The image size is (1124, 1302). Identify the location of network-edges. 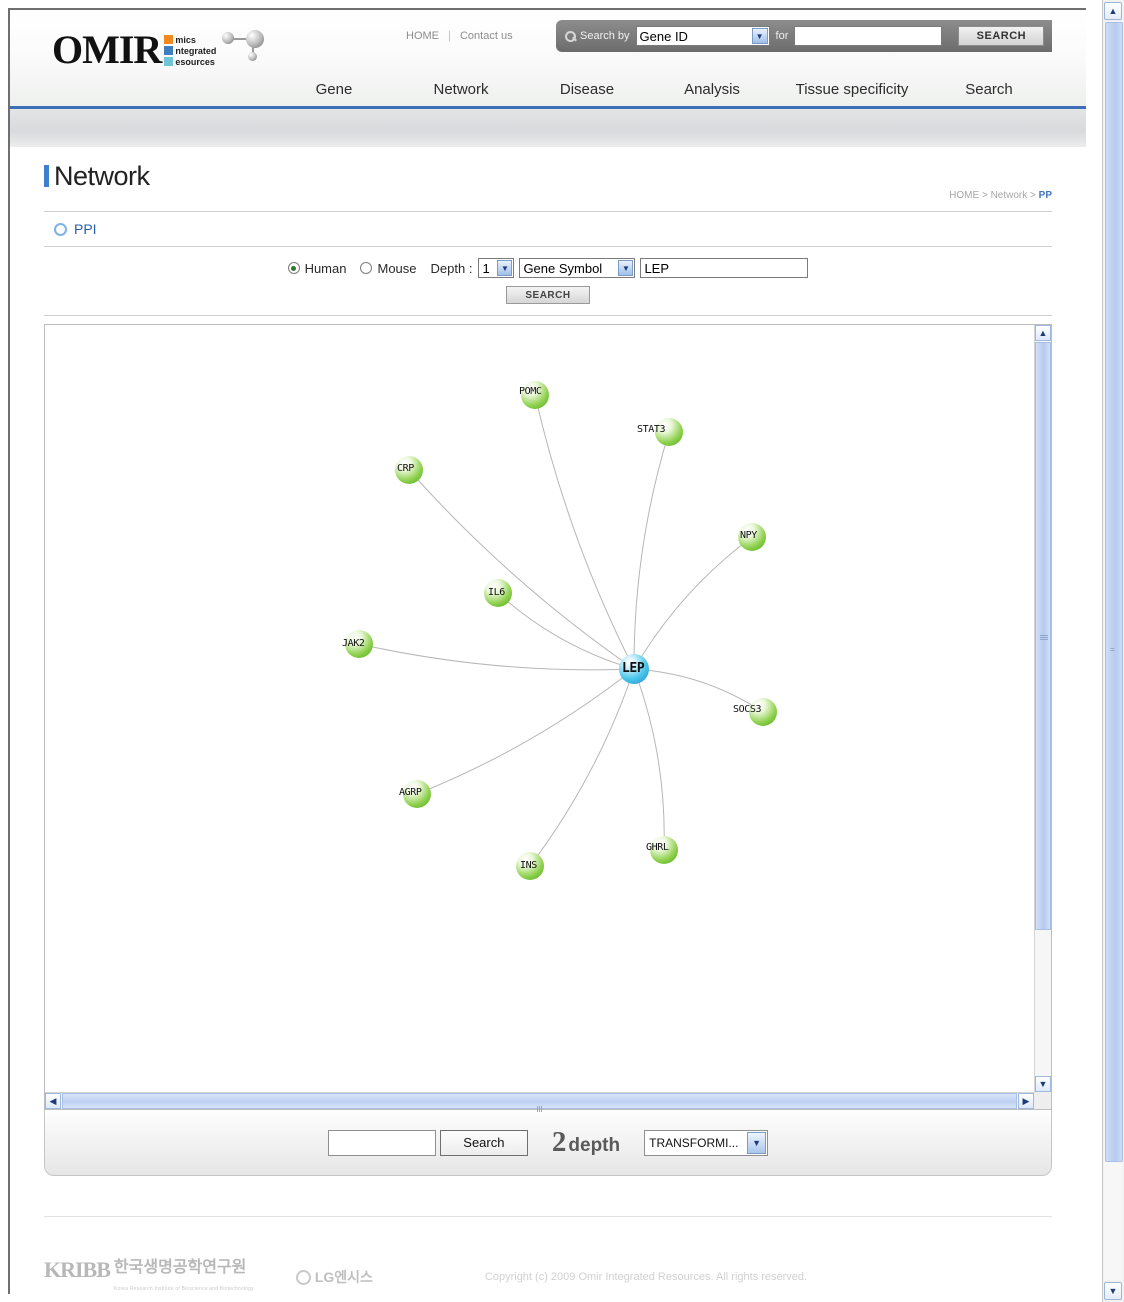
(561, 630).